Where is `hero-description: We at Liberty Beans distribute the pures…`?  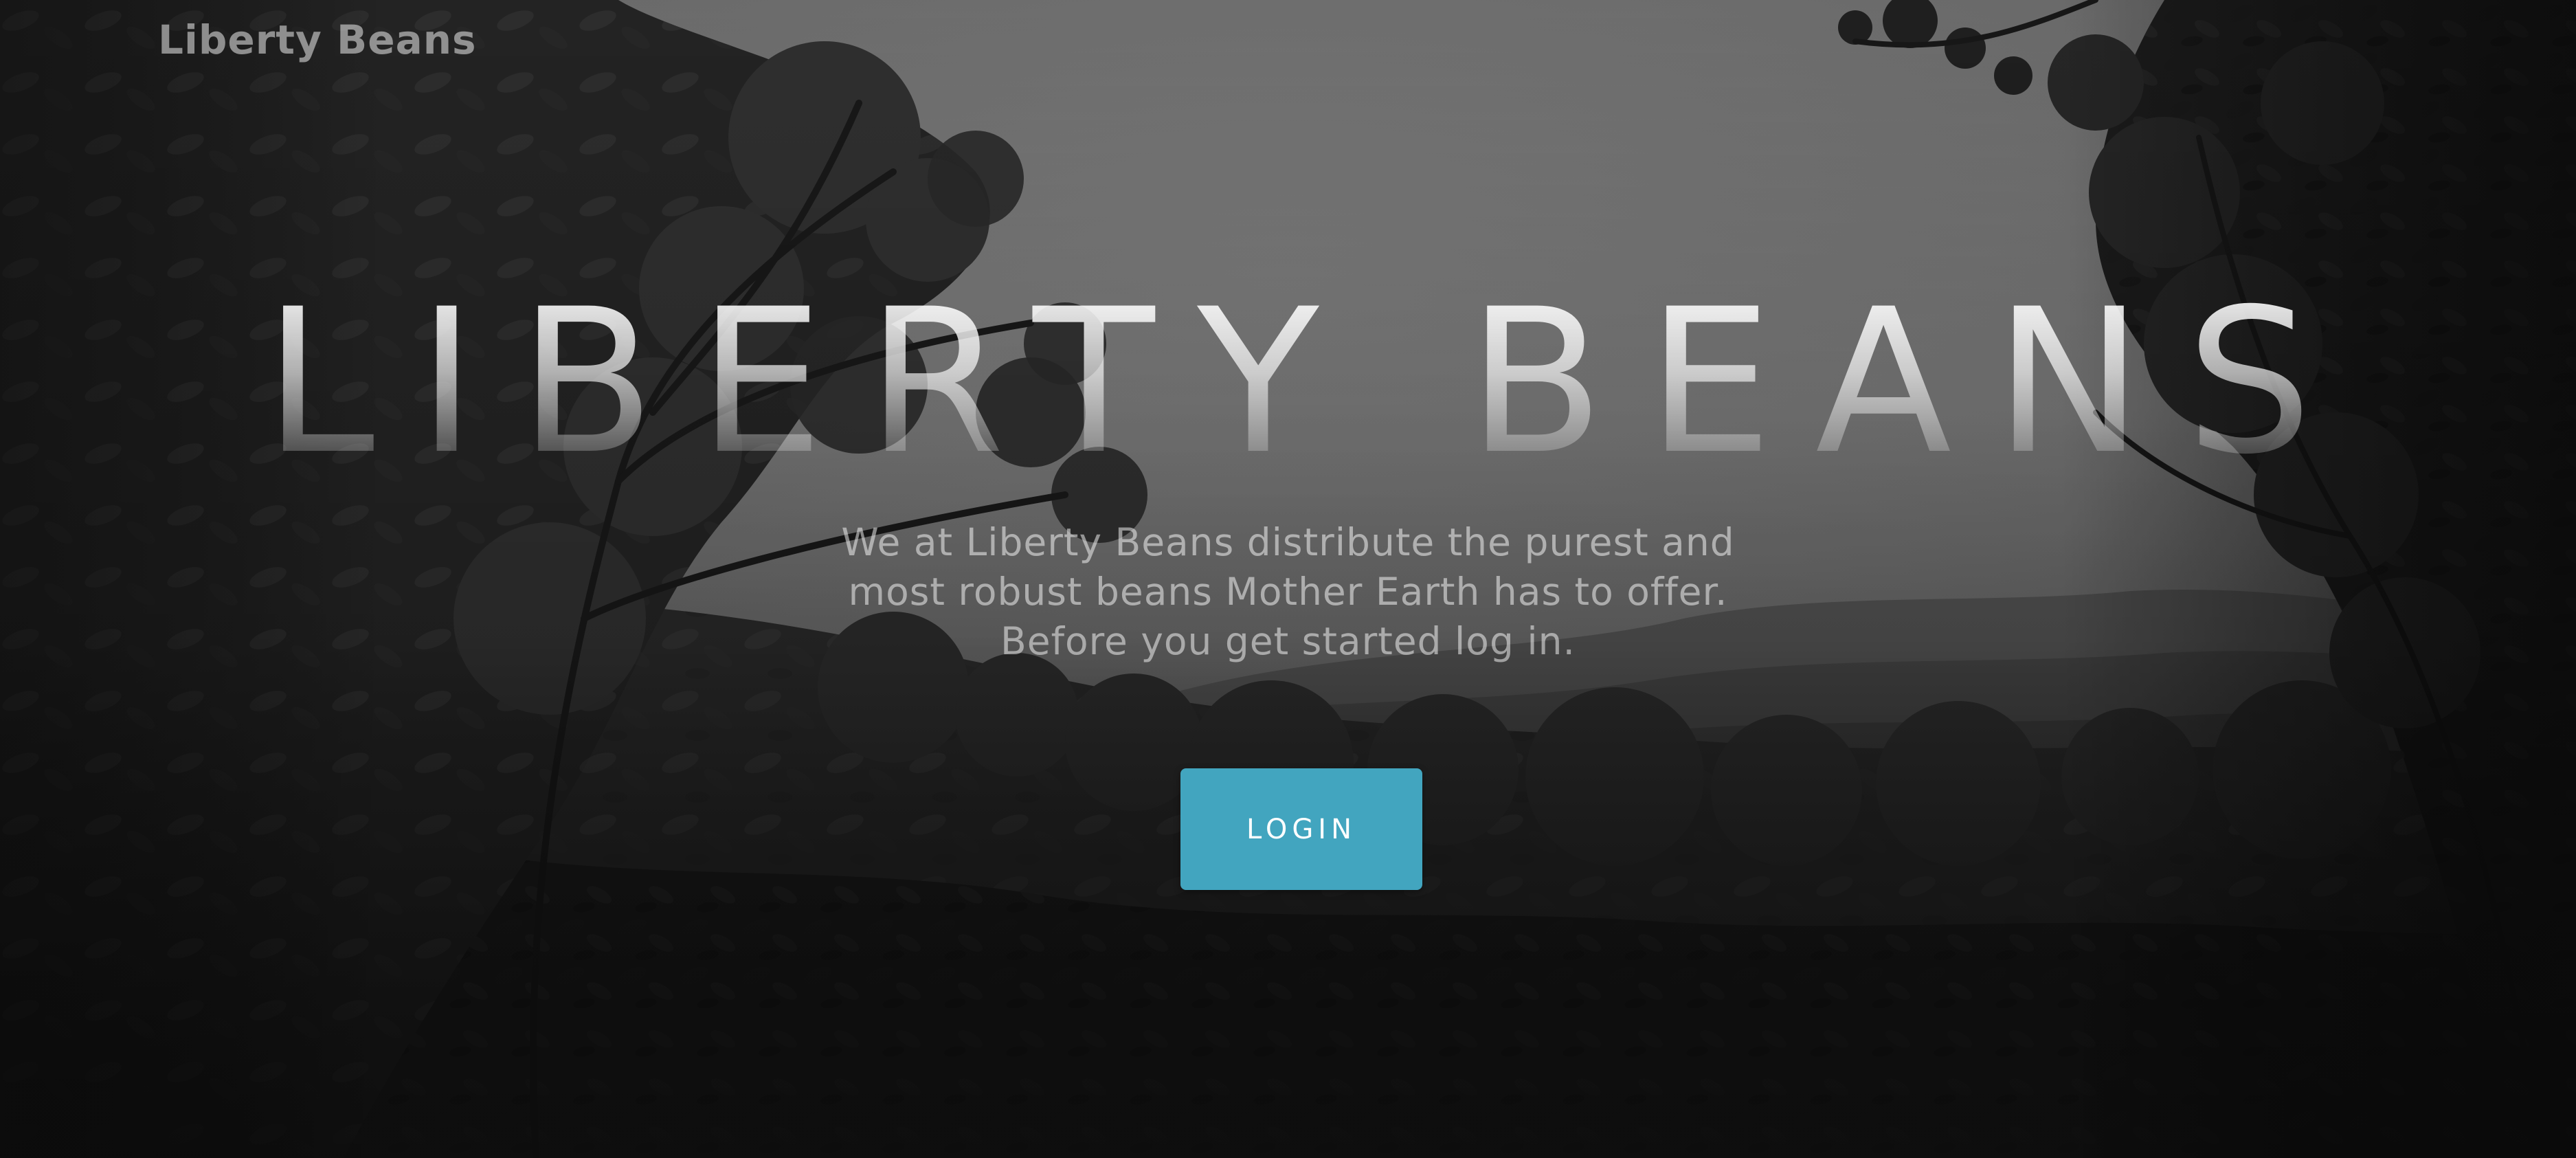 hero-description: We at Liberty Beans distribute the pures… is located at coordinates (1288, 591).